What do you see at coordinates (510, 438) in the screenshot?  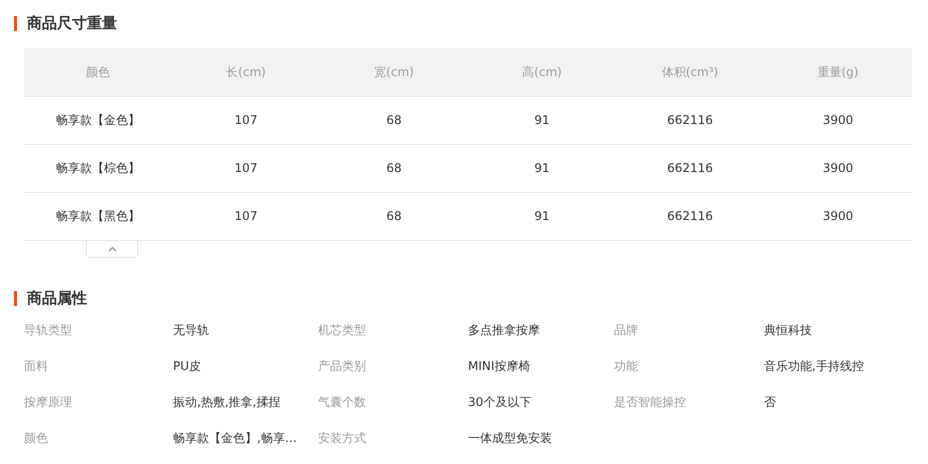 I see `attribute-value: 一体成型免安装` at bounding box center [510, 438].